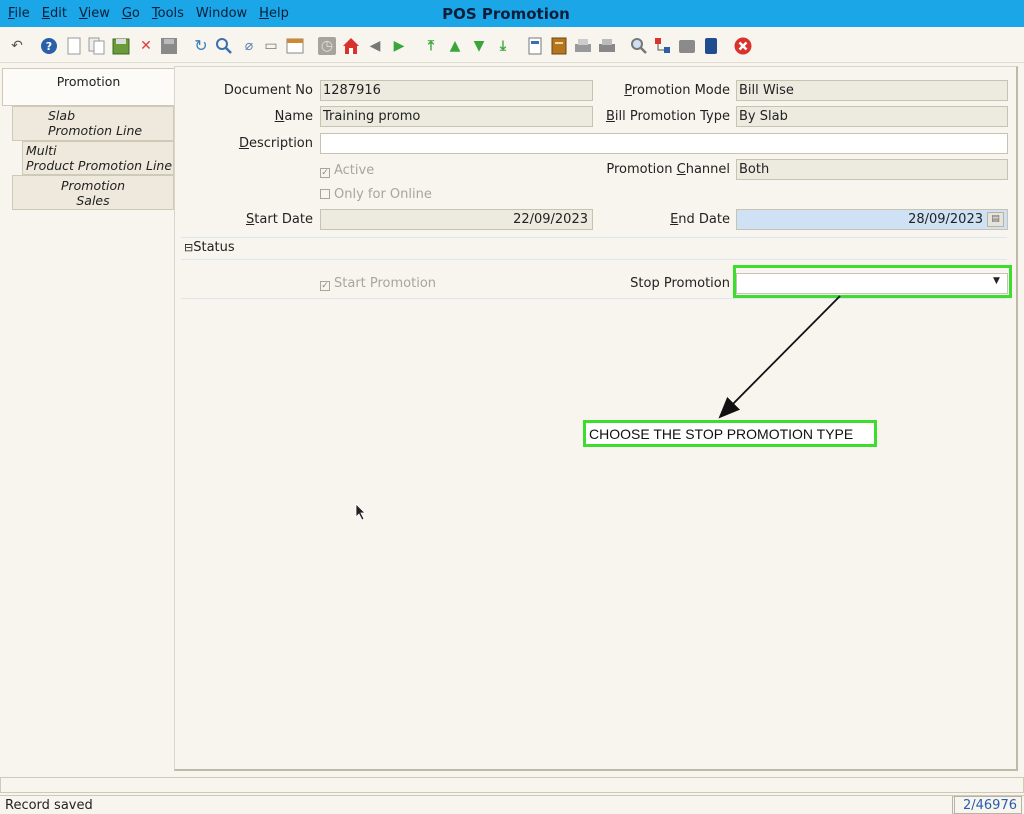 This screenshot has height=814, width=1024. What do you see at coordinates (168, 13) in the screenshot?
I see `menu-tools: Tools` at bounding box center [168, 13].